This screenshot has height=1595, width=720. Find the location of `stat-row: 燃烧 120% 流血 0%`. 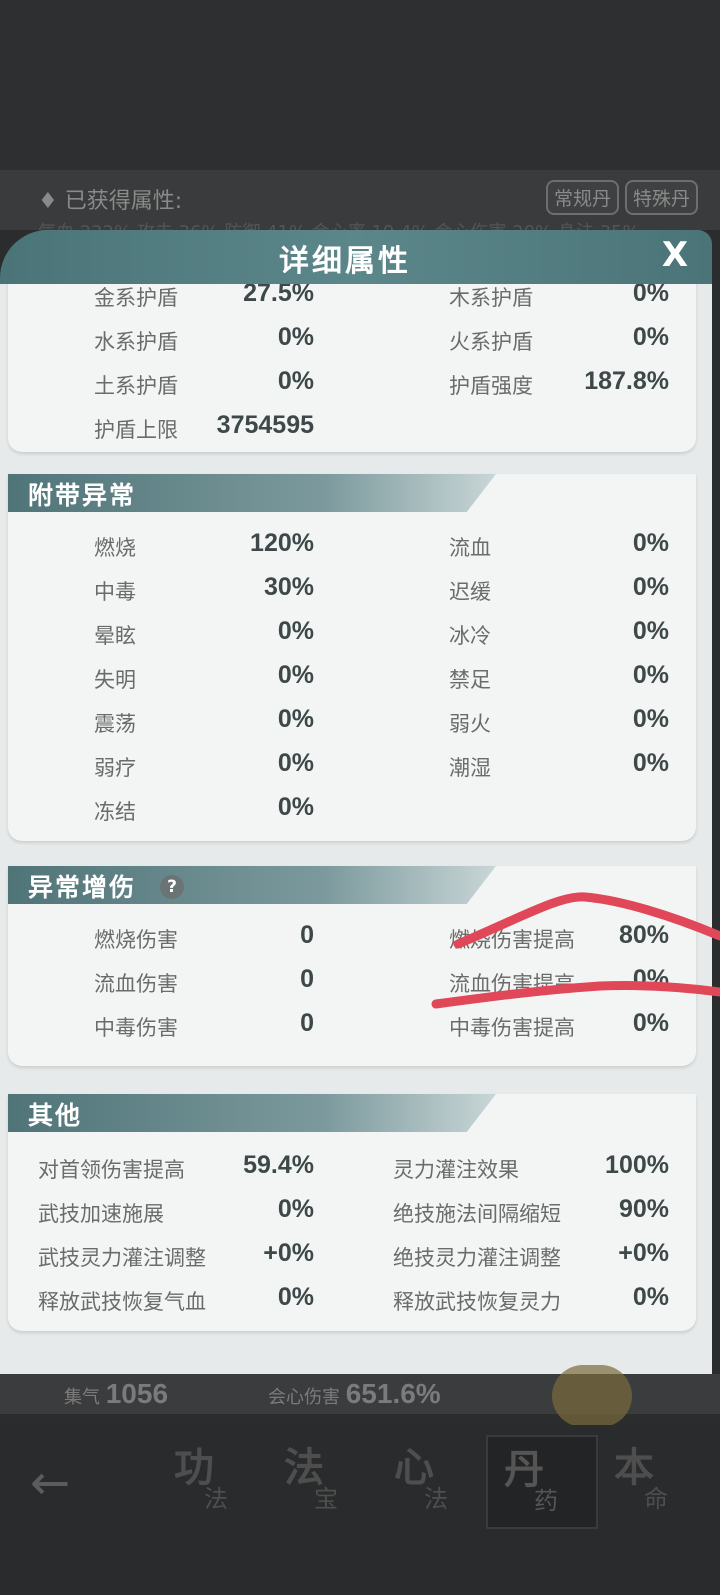

stat-row: 燃烧 120% 流血 0% is located at coordinates (394, 548).